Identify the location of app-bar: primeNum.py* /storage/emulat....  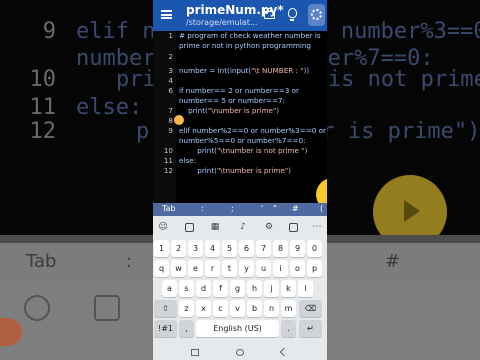
(240, 15).